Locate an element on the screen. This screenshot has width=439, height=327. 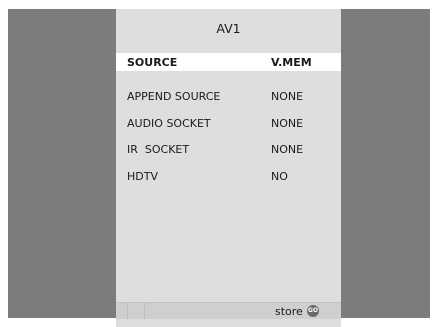
menu-row-label: SOURCE is located at coordinates (152, 62).